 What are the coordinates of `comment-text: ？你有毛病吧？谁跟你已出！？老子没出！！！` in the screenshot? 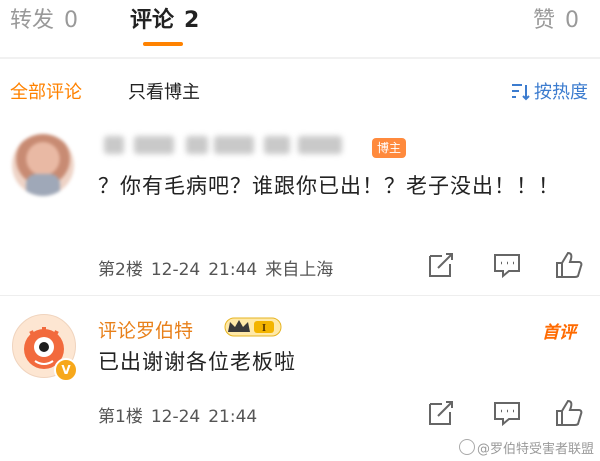 It's located at (329, 186).